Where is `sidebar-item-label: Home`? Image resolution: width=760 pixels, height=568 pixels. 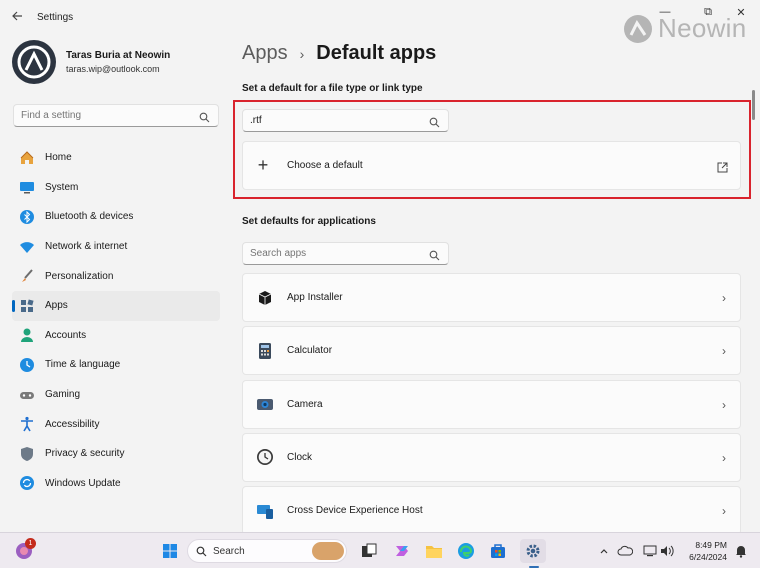 sidebar-item-label: Home is located at coordinates (58, 158).